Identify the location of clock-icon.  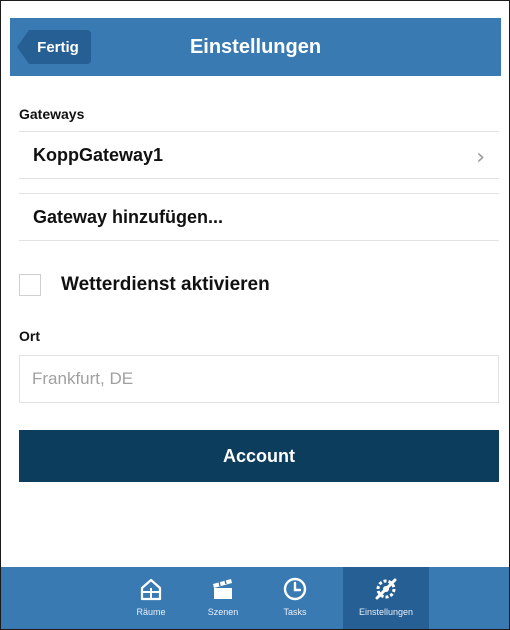
(295, 589).